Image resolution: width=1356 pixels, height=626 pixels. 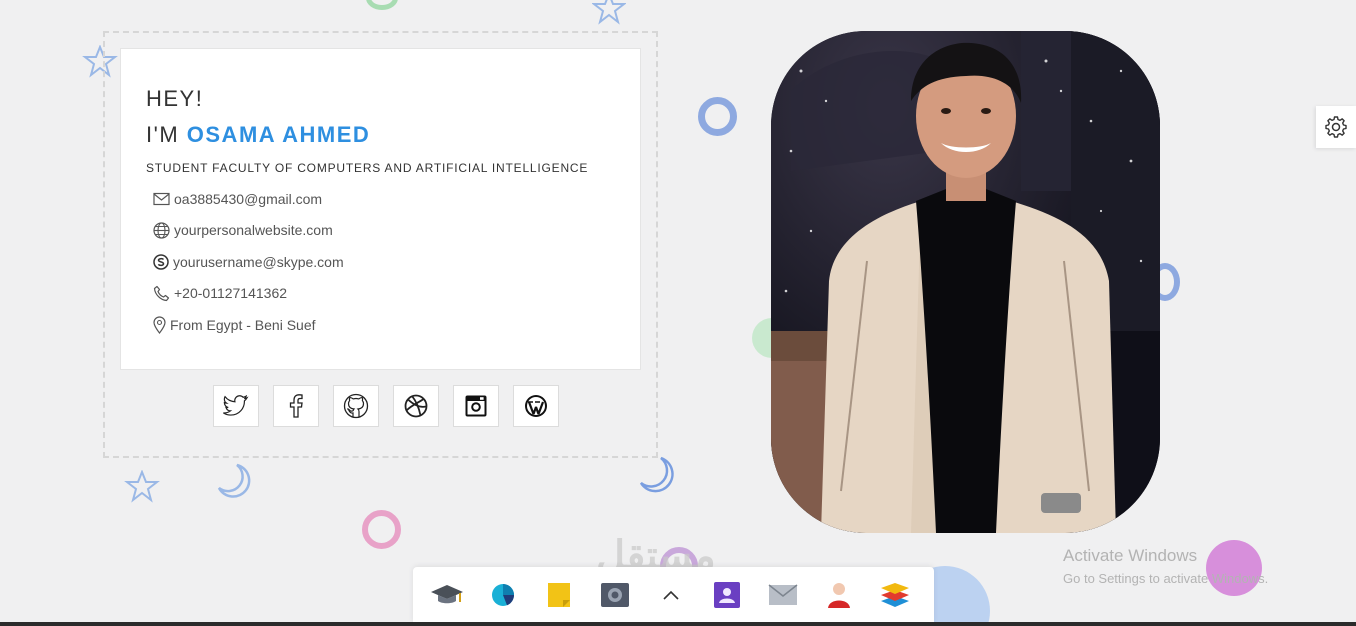 I want to click on dock-contacts, so click(x=727, y=595).